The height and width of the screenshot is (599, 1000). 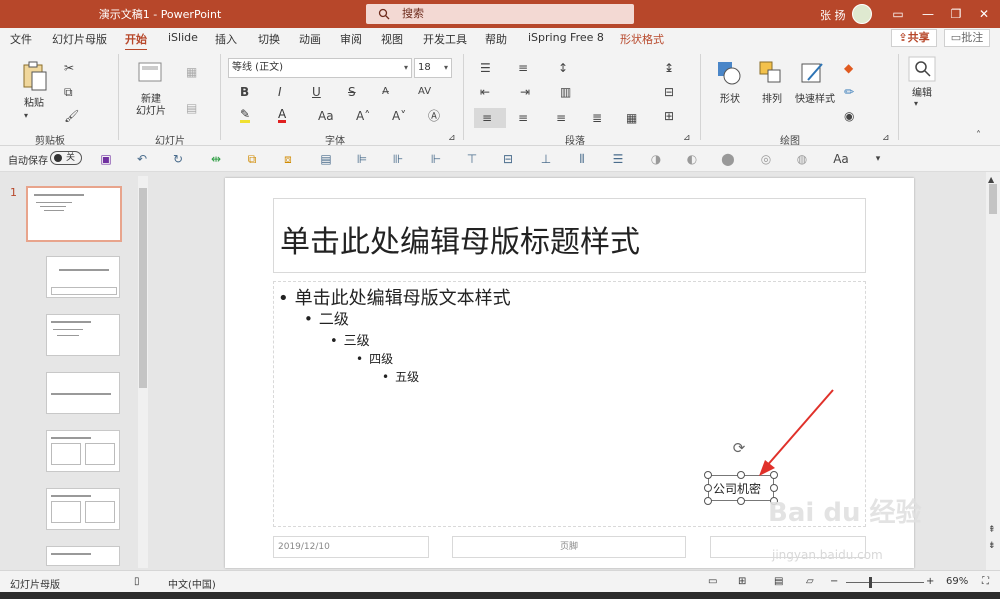 I want to click on minimize-icon: —, so click(x=928, y=14).